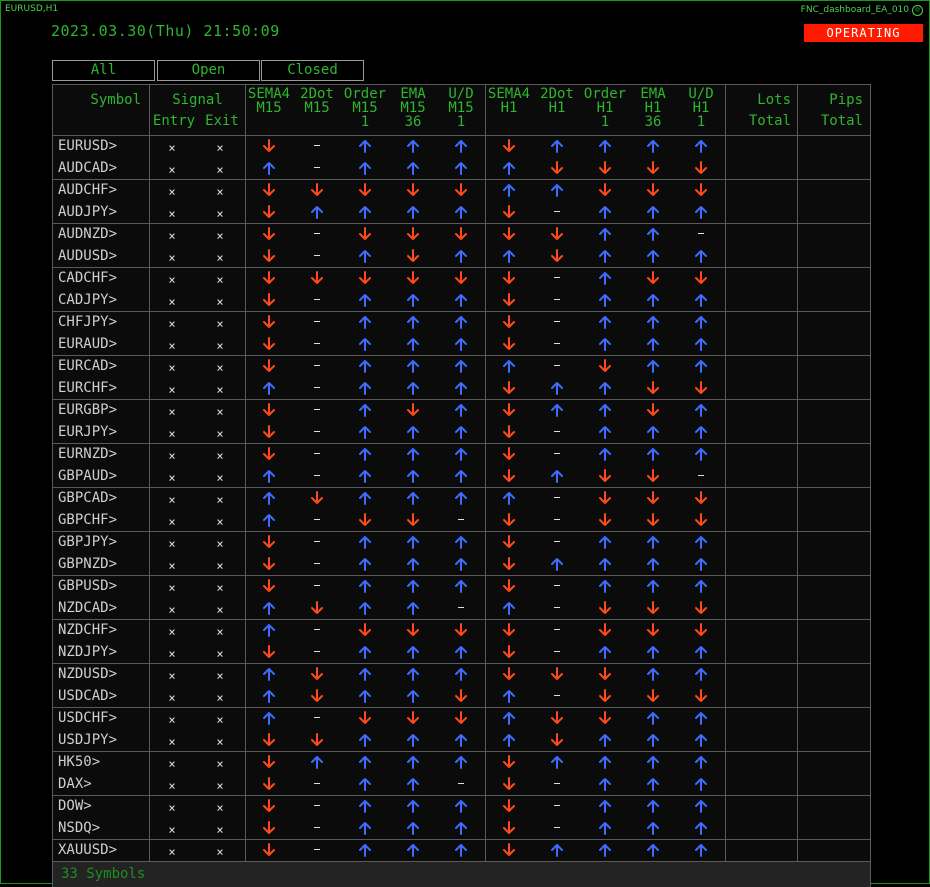 This screenshot has height=887, width=930. Describe the element at coordinates (208, 70) in the screenshot. I see `filter-open-button: Open` at that location.